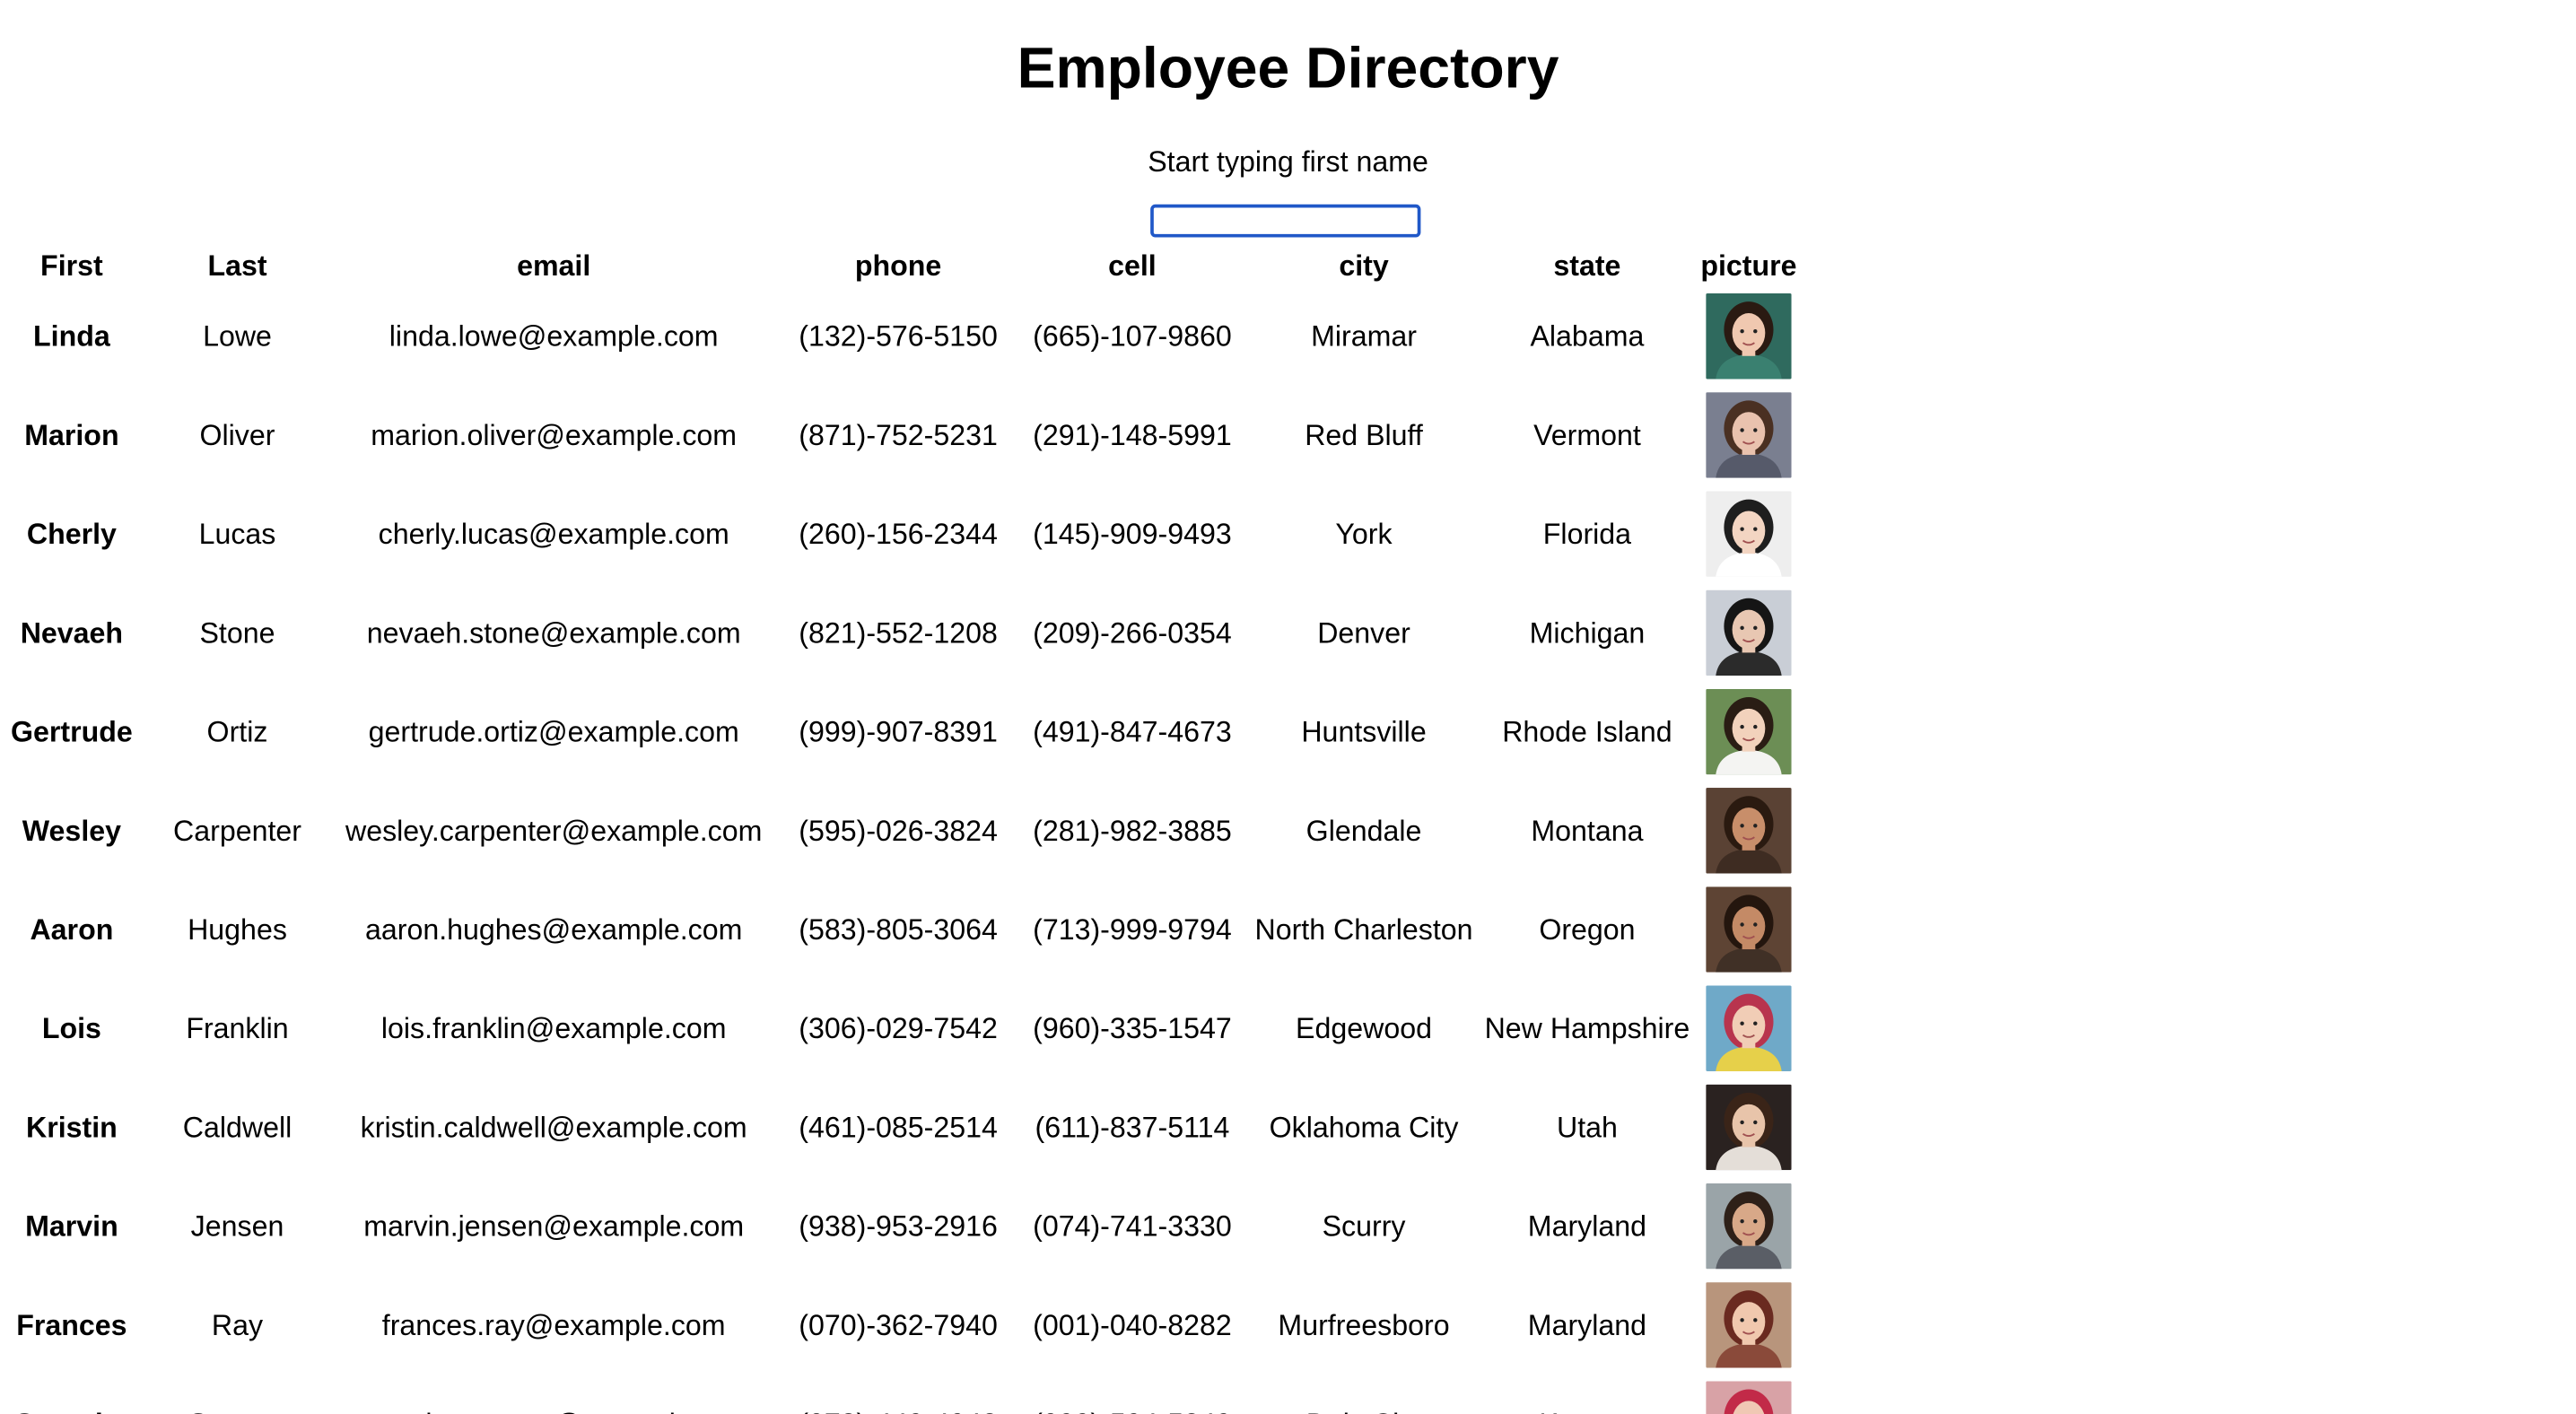 The width and height of the screenshot is (2576, 1414). Describe the element at coordinates (1587, 265) in the screenshot. I see `header-state: state` at that location.